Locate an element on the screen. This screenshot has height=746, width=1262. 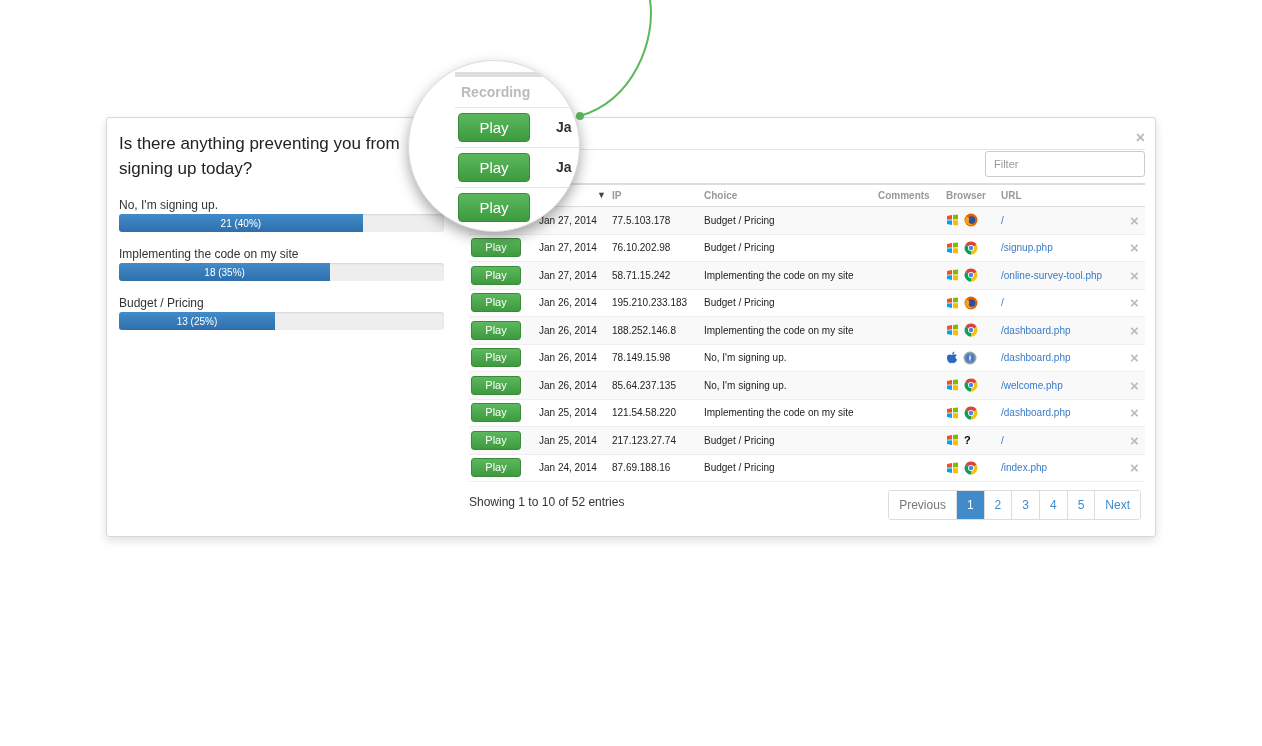
answer-count: 18 (35%) is located at coordinates (224, 272).